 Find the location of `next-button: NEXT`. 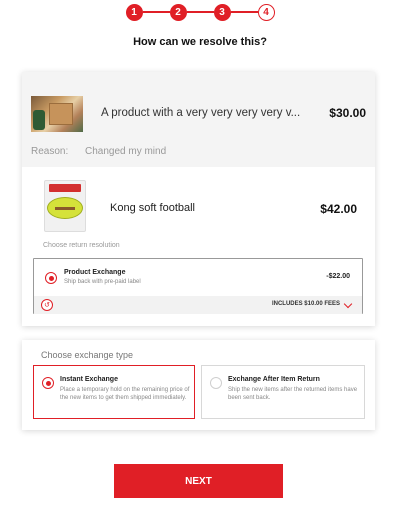

next-button: NEXT is located at coordinates (198, 481).